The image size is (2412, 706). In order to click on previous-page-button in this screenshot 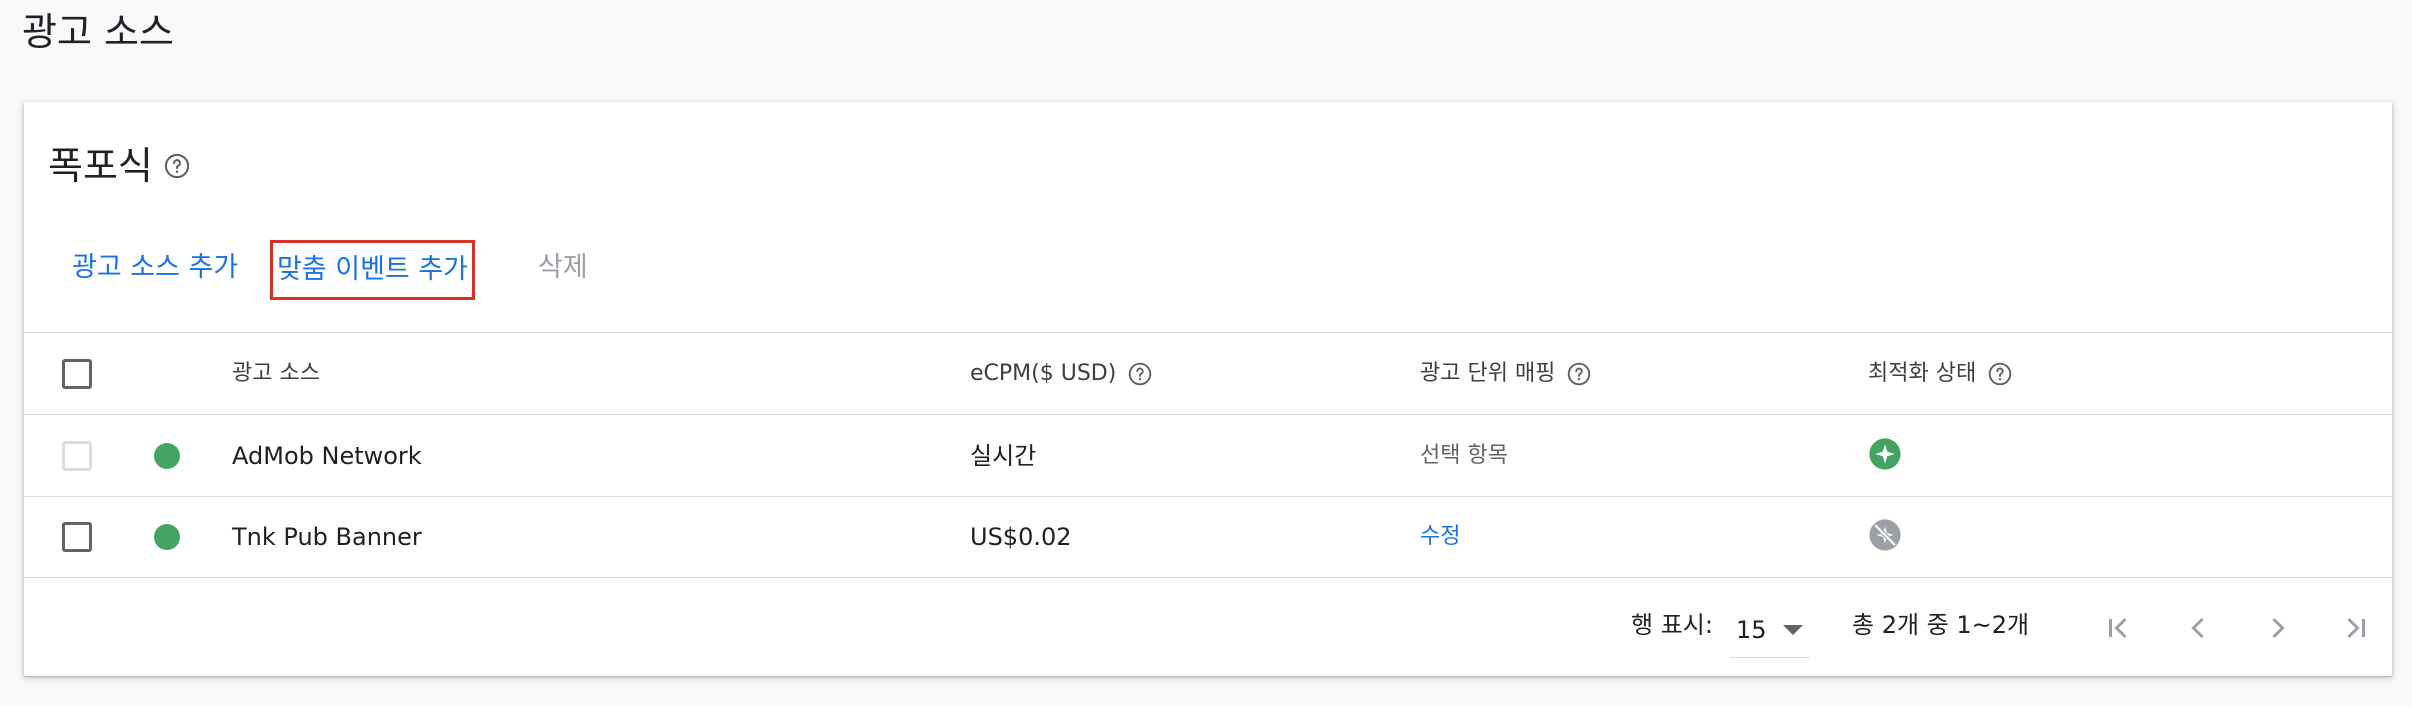, I will do `click(2198, 628)`.